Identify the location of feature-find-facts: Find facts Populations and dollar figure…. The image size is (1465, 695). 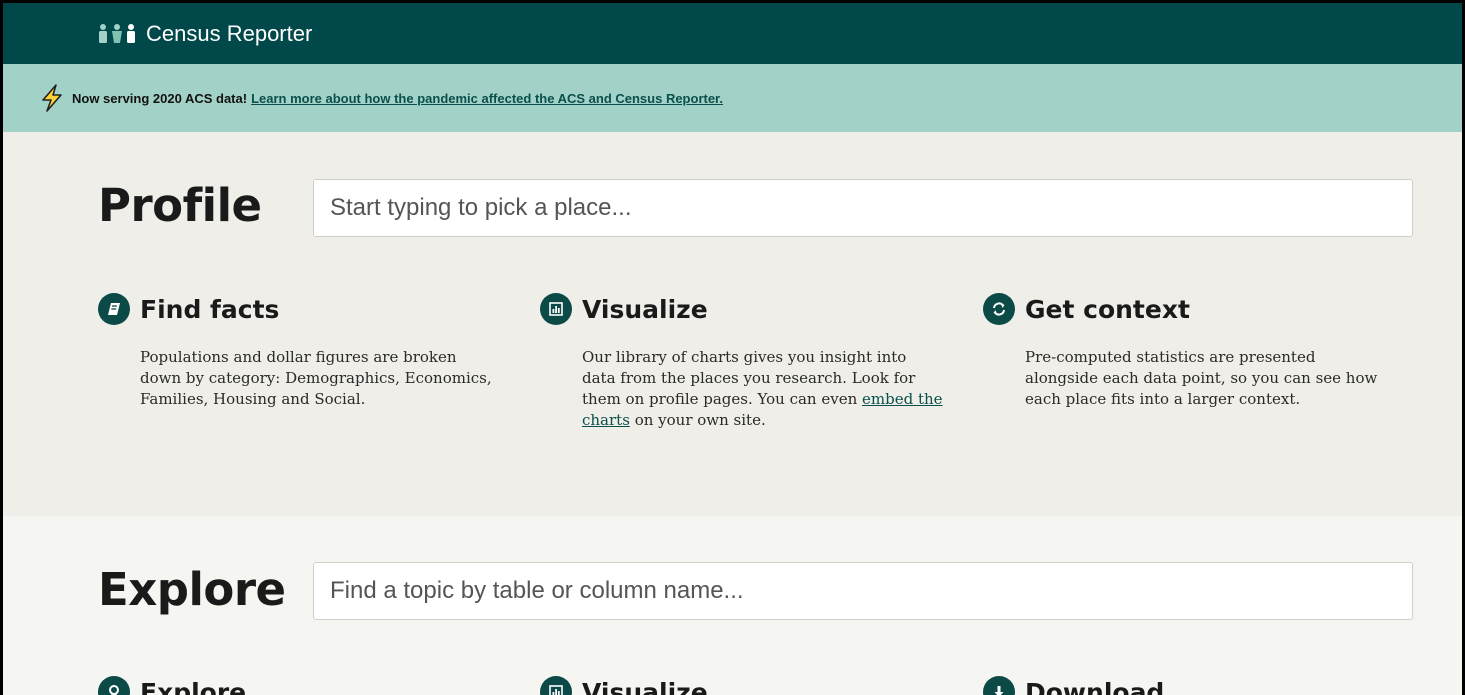
(288, 351).